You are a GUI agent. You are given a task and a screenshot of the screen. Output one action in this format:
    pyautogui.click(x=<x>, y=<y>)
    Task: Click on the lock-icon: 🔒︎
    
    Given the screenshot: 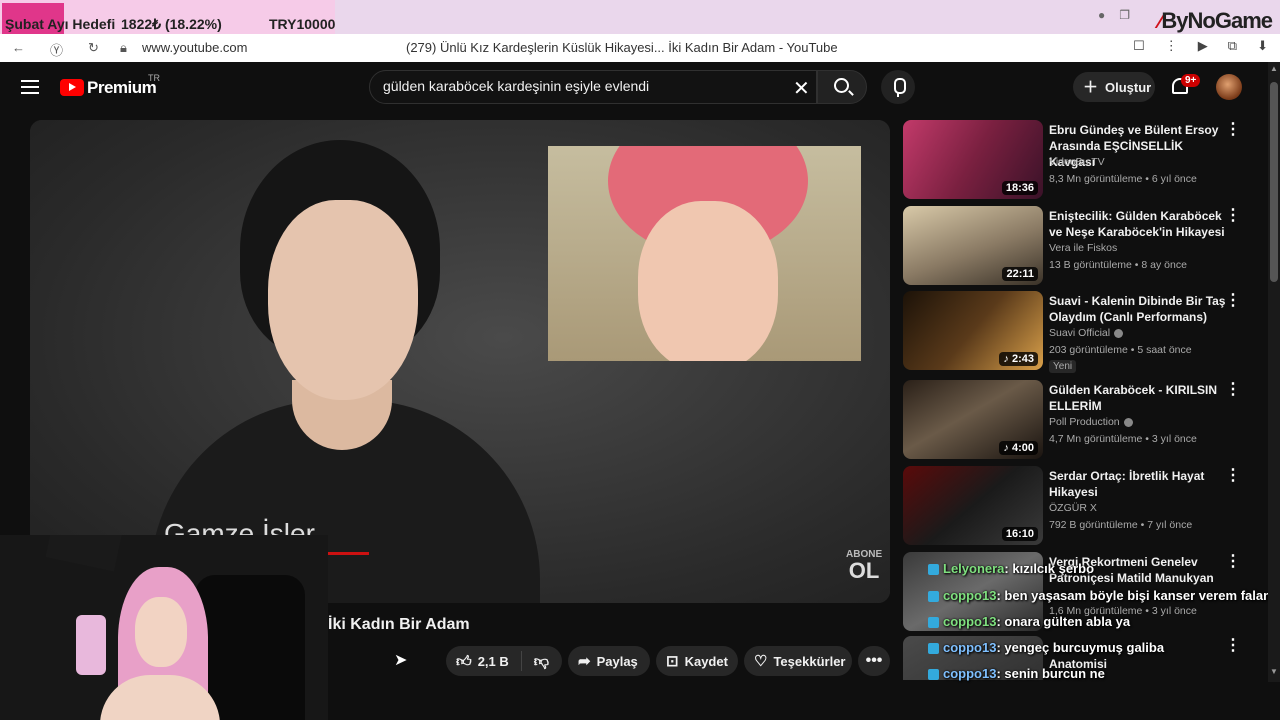 What is the action you would take?
    pyautogui.click(x=123, y=48)
    